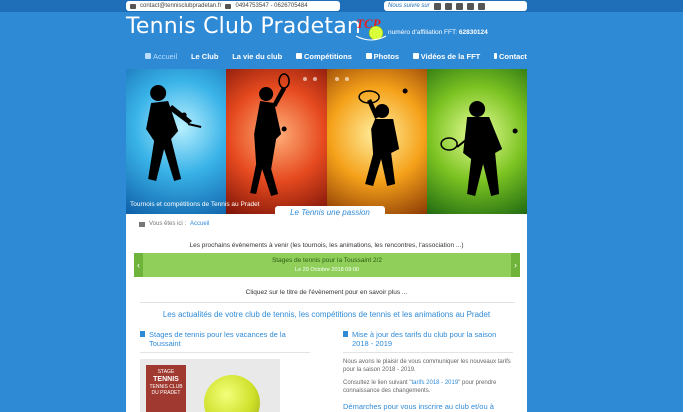 The image size is (687, 412). I want to click on nav-vie-du-club-label: La vie du club, so click(257, 56).